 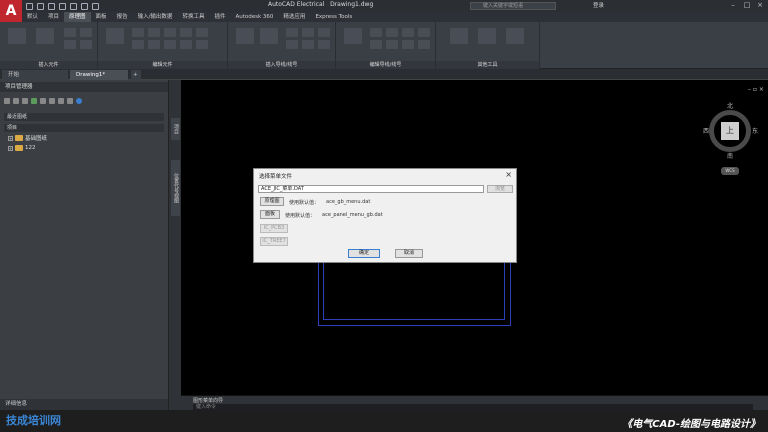 What do you see at coordinates (730, 171) in the screenshot?
I see `wcs-menu: WCS` at bounding box center [730, 171].